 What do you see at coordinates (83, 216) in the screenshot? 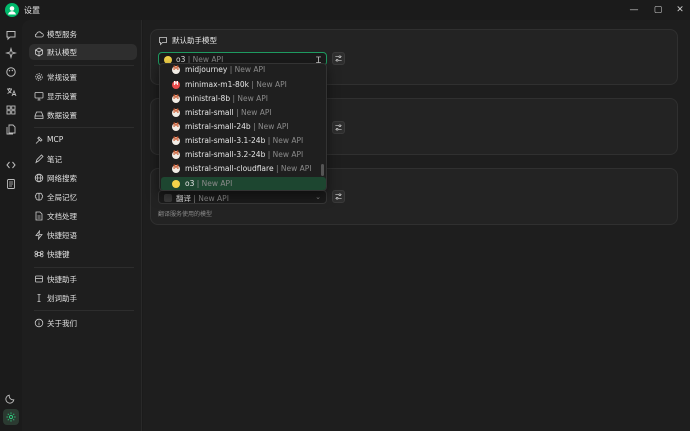
I see `sidebar-item-documents: 文档处理` at bounding box center [83, 216].